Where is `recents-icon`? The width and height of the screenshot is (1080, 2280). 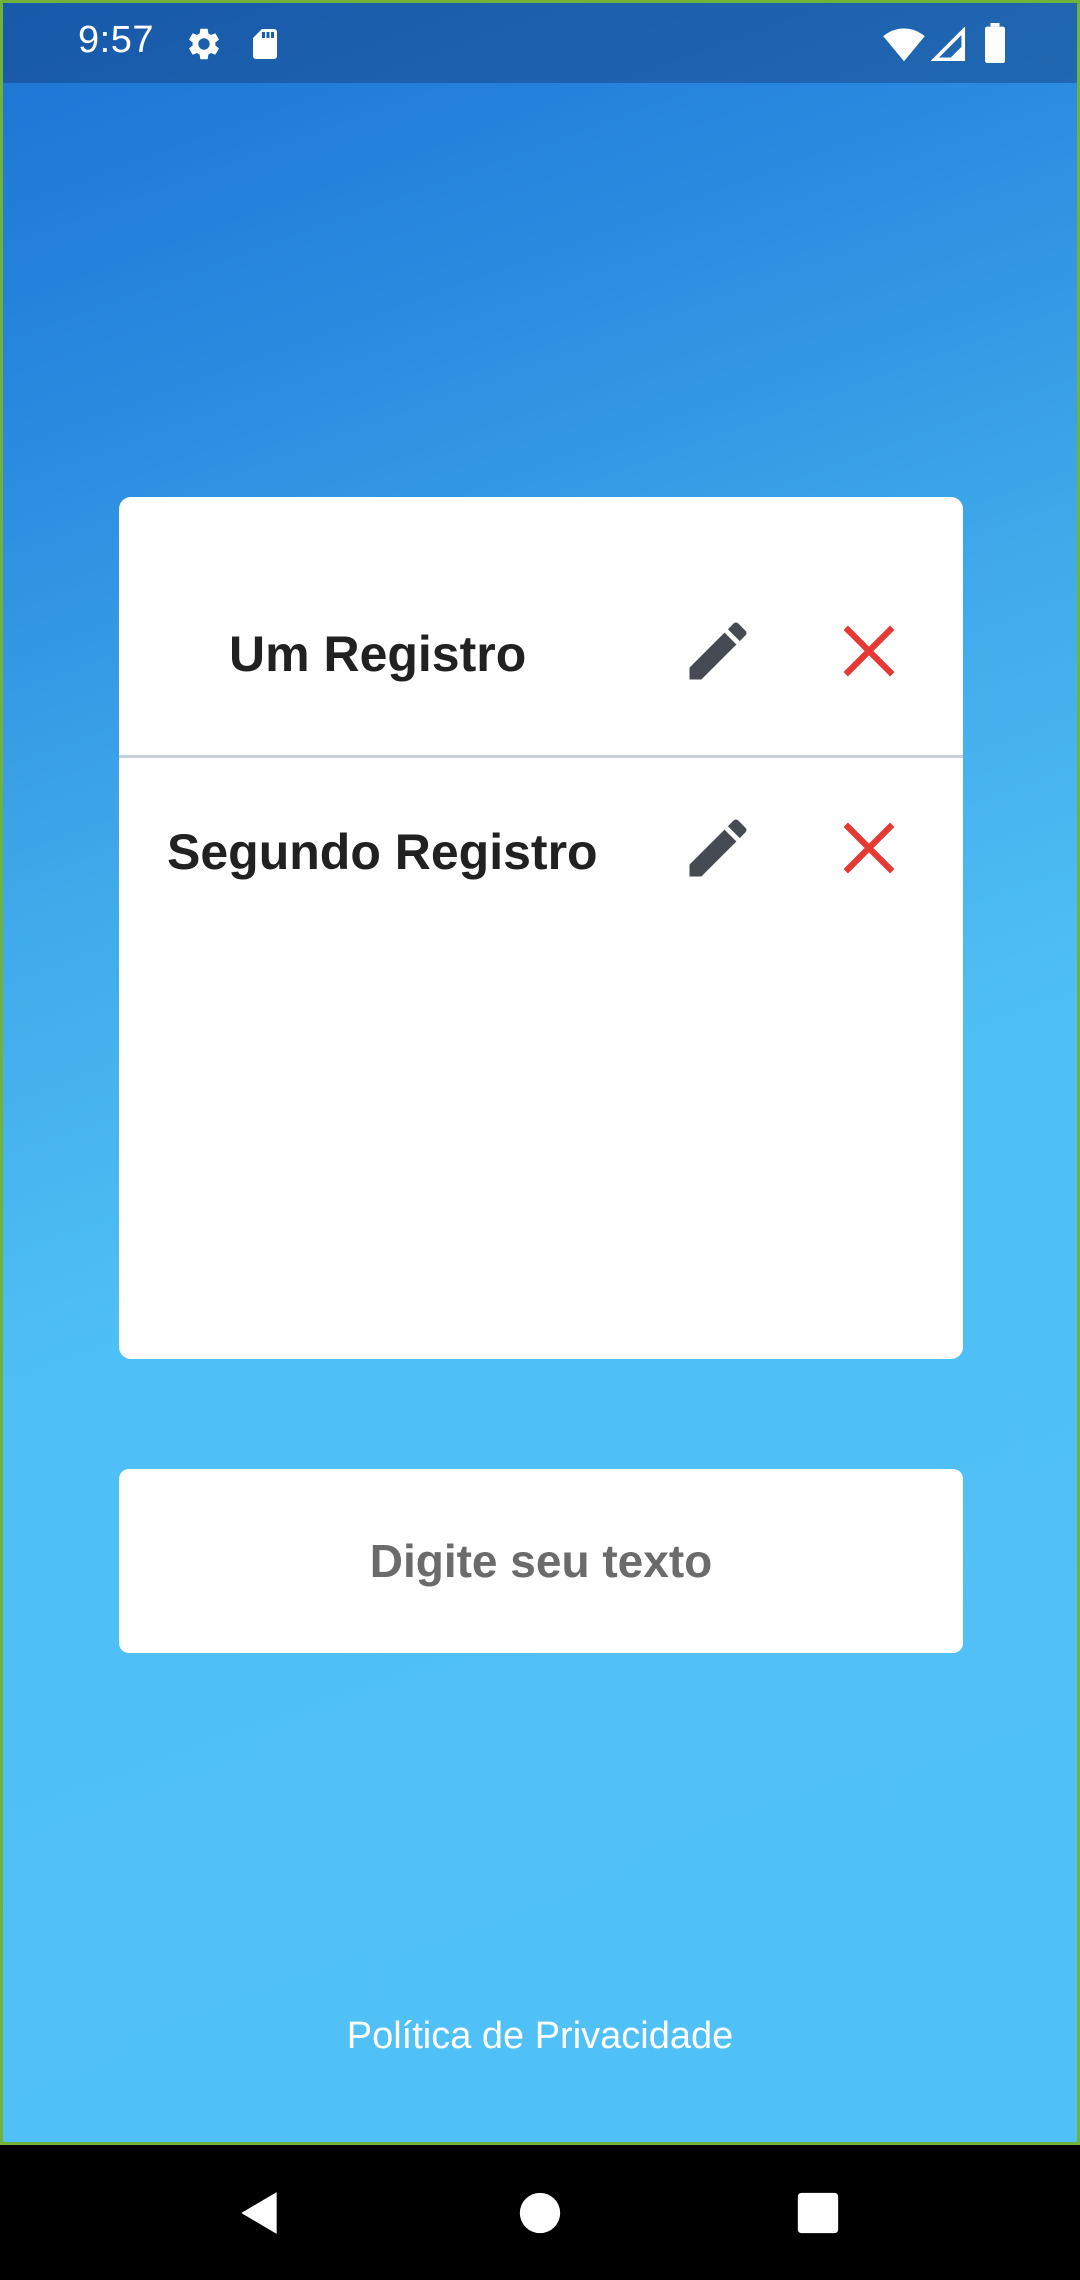 recents-icon is located at coordinates (818, 2215).